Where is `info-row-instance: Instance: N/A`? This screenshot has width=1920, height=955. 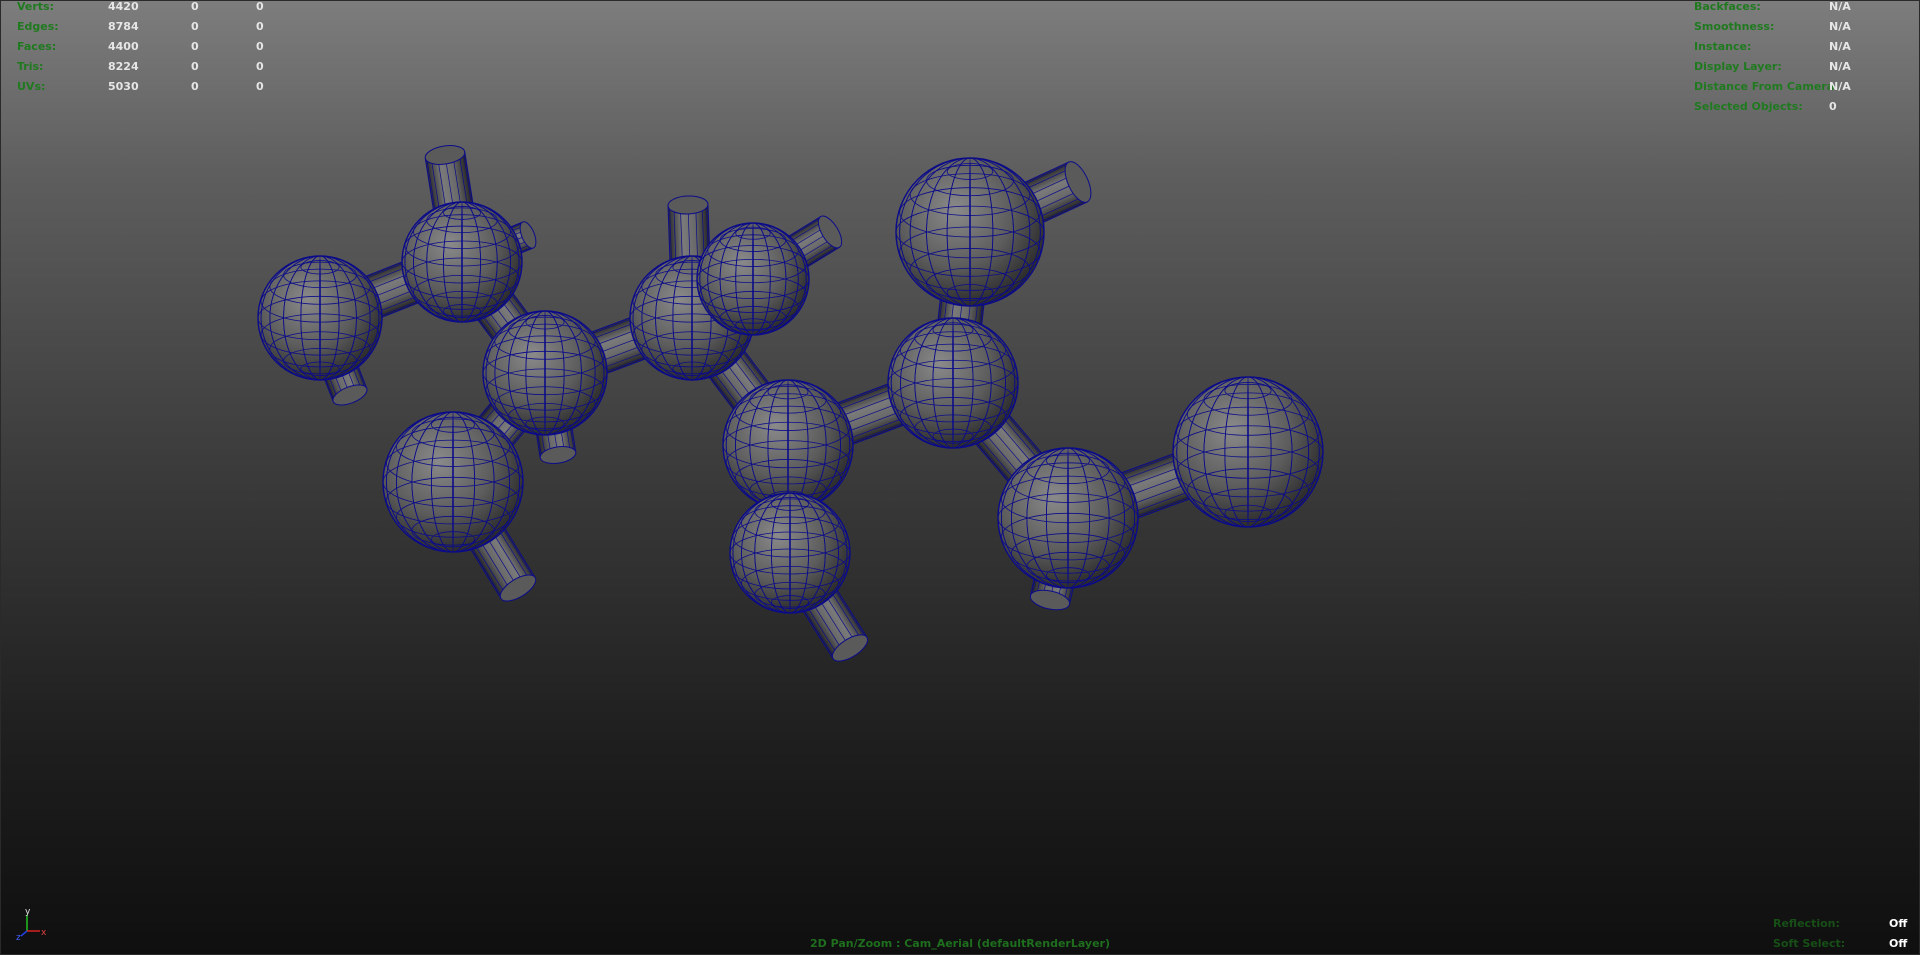
info-row-instance: Instance: N/A is located at coordinates (1807, 47).